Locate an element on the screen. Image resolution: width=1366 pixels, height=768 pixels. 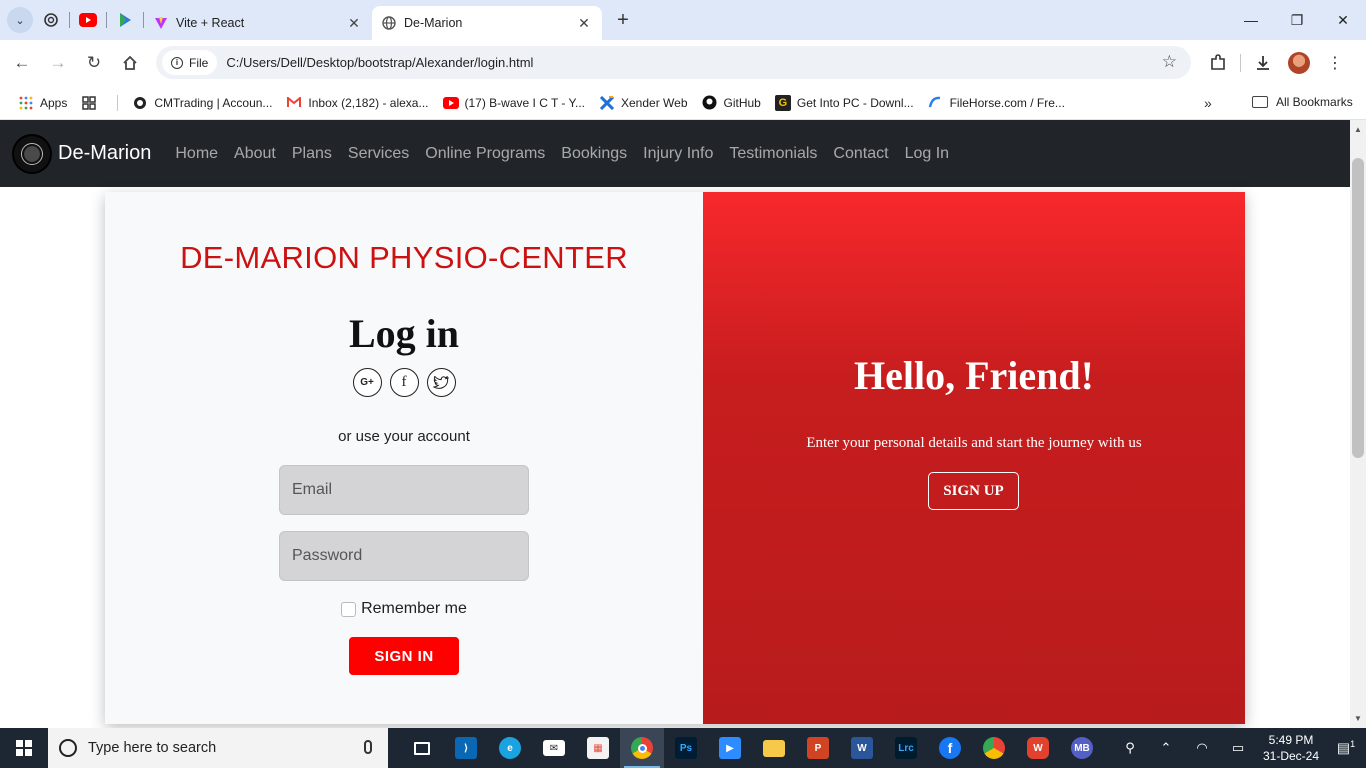
taskbar-word: W is located at coordinates (862, 748).